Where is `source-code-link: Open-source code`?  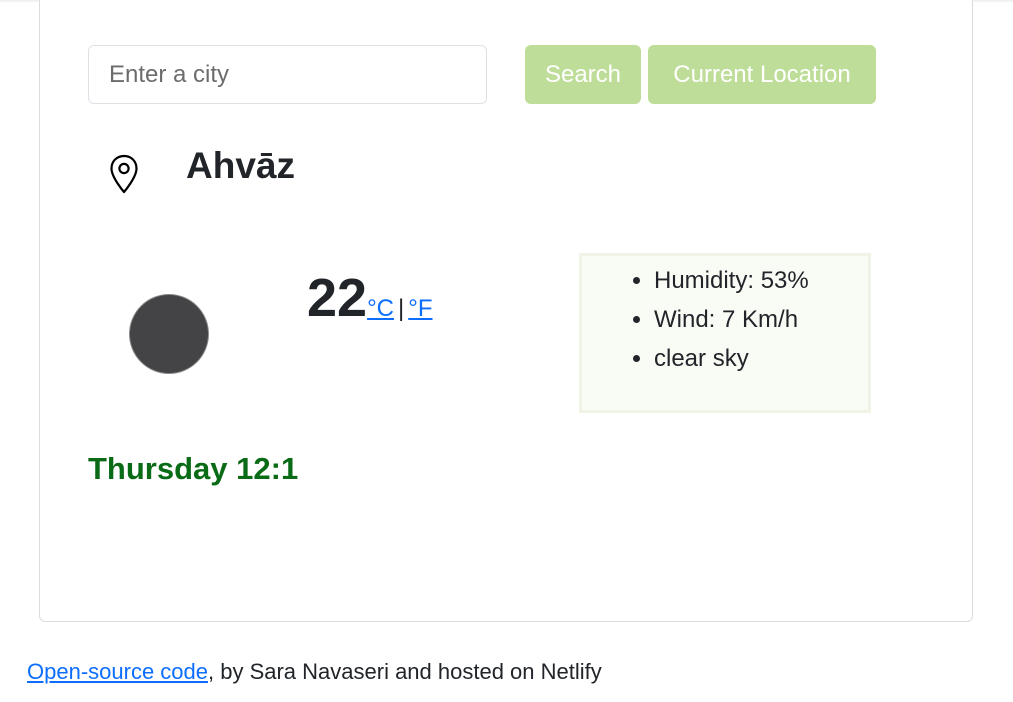
source-code-link: Open-source code is located at coordinates (117, 671).